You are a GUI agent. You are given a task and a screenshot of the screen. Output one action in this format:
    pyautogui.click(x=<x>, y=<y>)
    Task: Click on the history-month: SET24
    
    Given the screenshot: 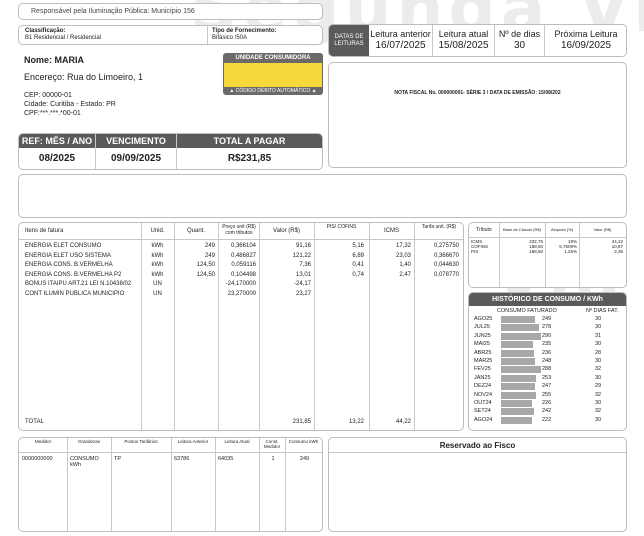 What is the action you would take?
    pyautogui.click(x=482, y=411)
    